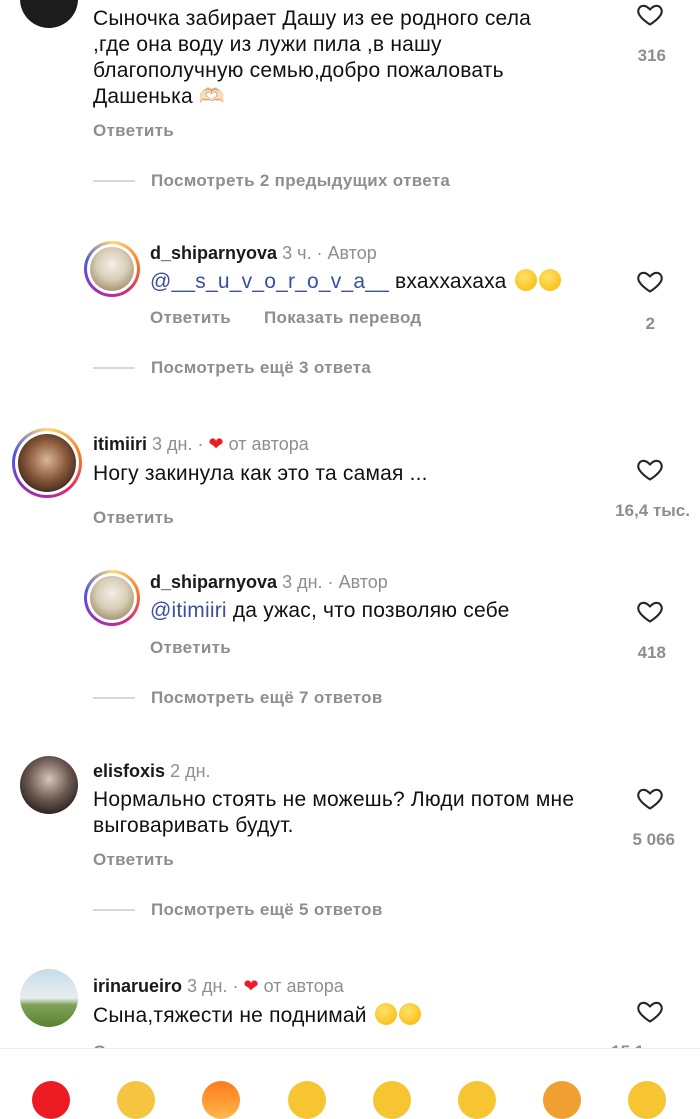 The height and width of the screenshot is (1119, 700). I want to click on show-translation-button: Показать перевод, so click(343, 318).